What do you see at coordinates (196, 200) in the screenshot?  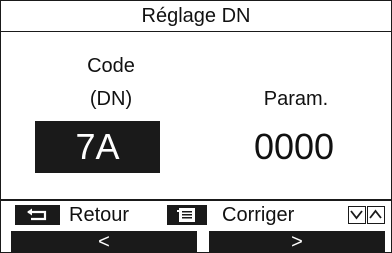 I see `footer-divider` at bounding box center [196, 200].